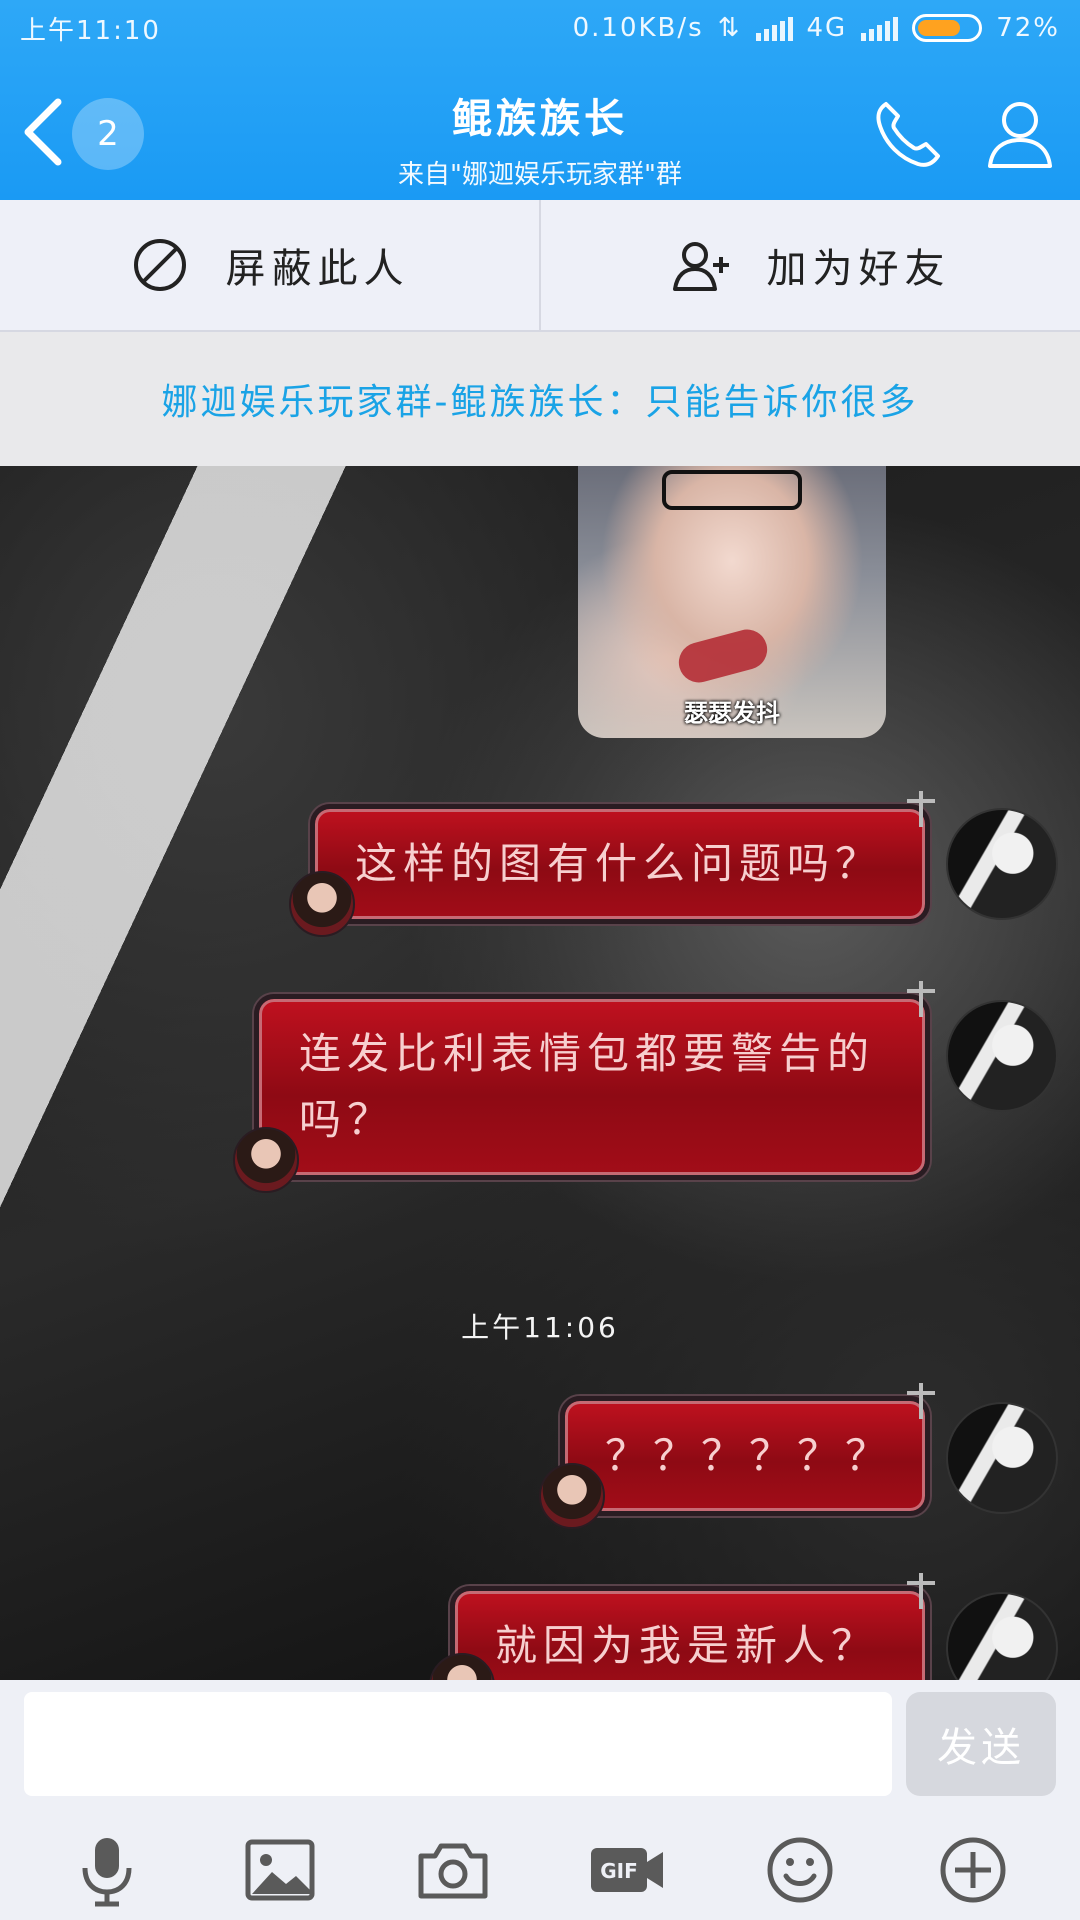 The width and height of the screenshot is (1080, 1920). I want to click on status-bar: 上午11:10 0.10KB/s ⇅ 4G 72%, so click(540, 28).